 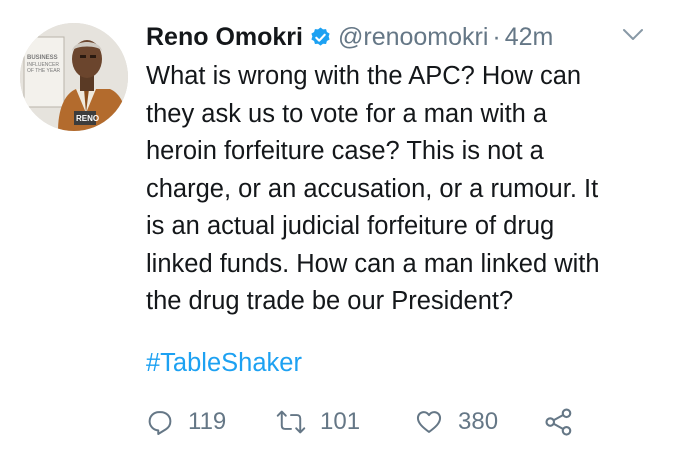 What do you see at coordinates (429, 422) in the screenshot?
I see `heart-icon` at bounding box center [429, 422].